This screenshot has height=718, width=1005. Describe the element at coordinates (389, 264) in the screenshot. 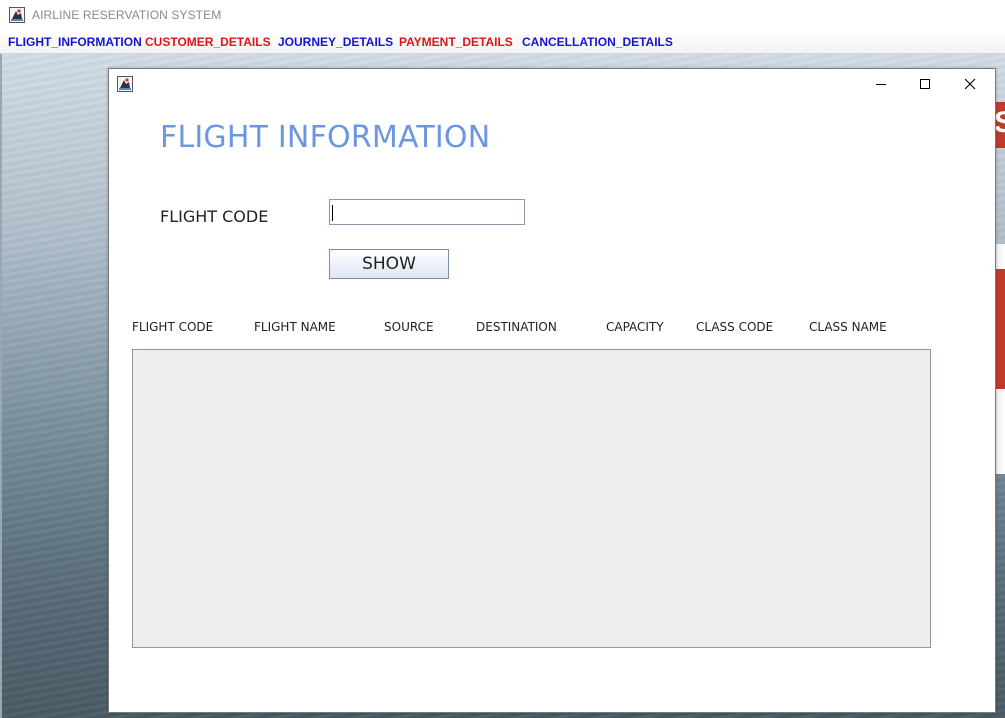

I see `show-button: SHOW` at that location.